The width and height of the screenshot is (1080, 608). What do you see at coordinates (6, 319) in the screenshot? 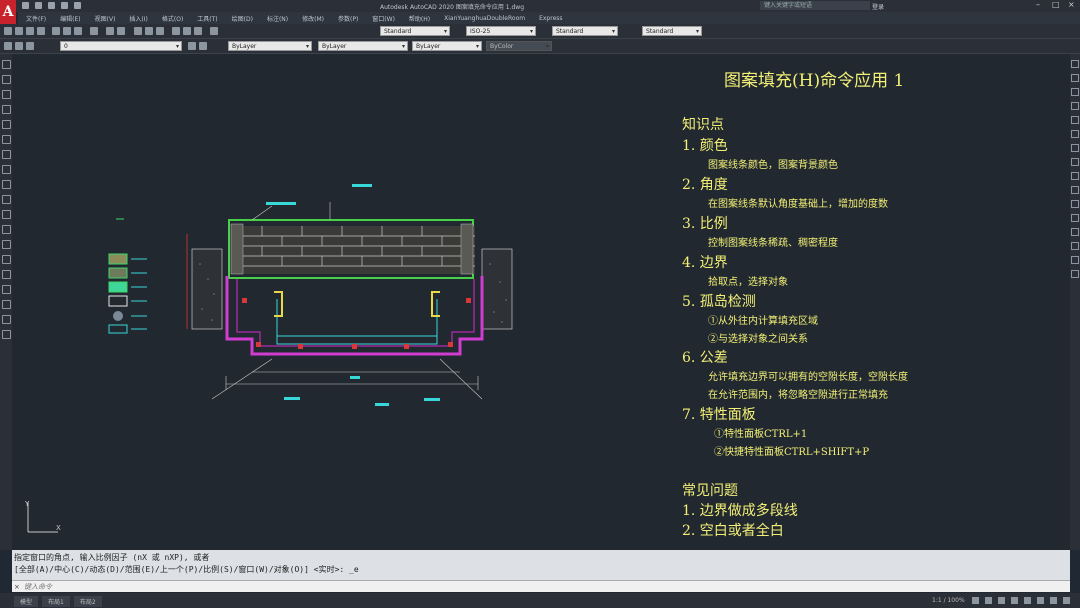
I see `table-icon` at bounding box center [6, 319].